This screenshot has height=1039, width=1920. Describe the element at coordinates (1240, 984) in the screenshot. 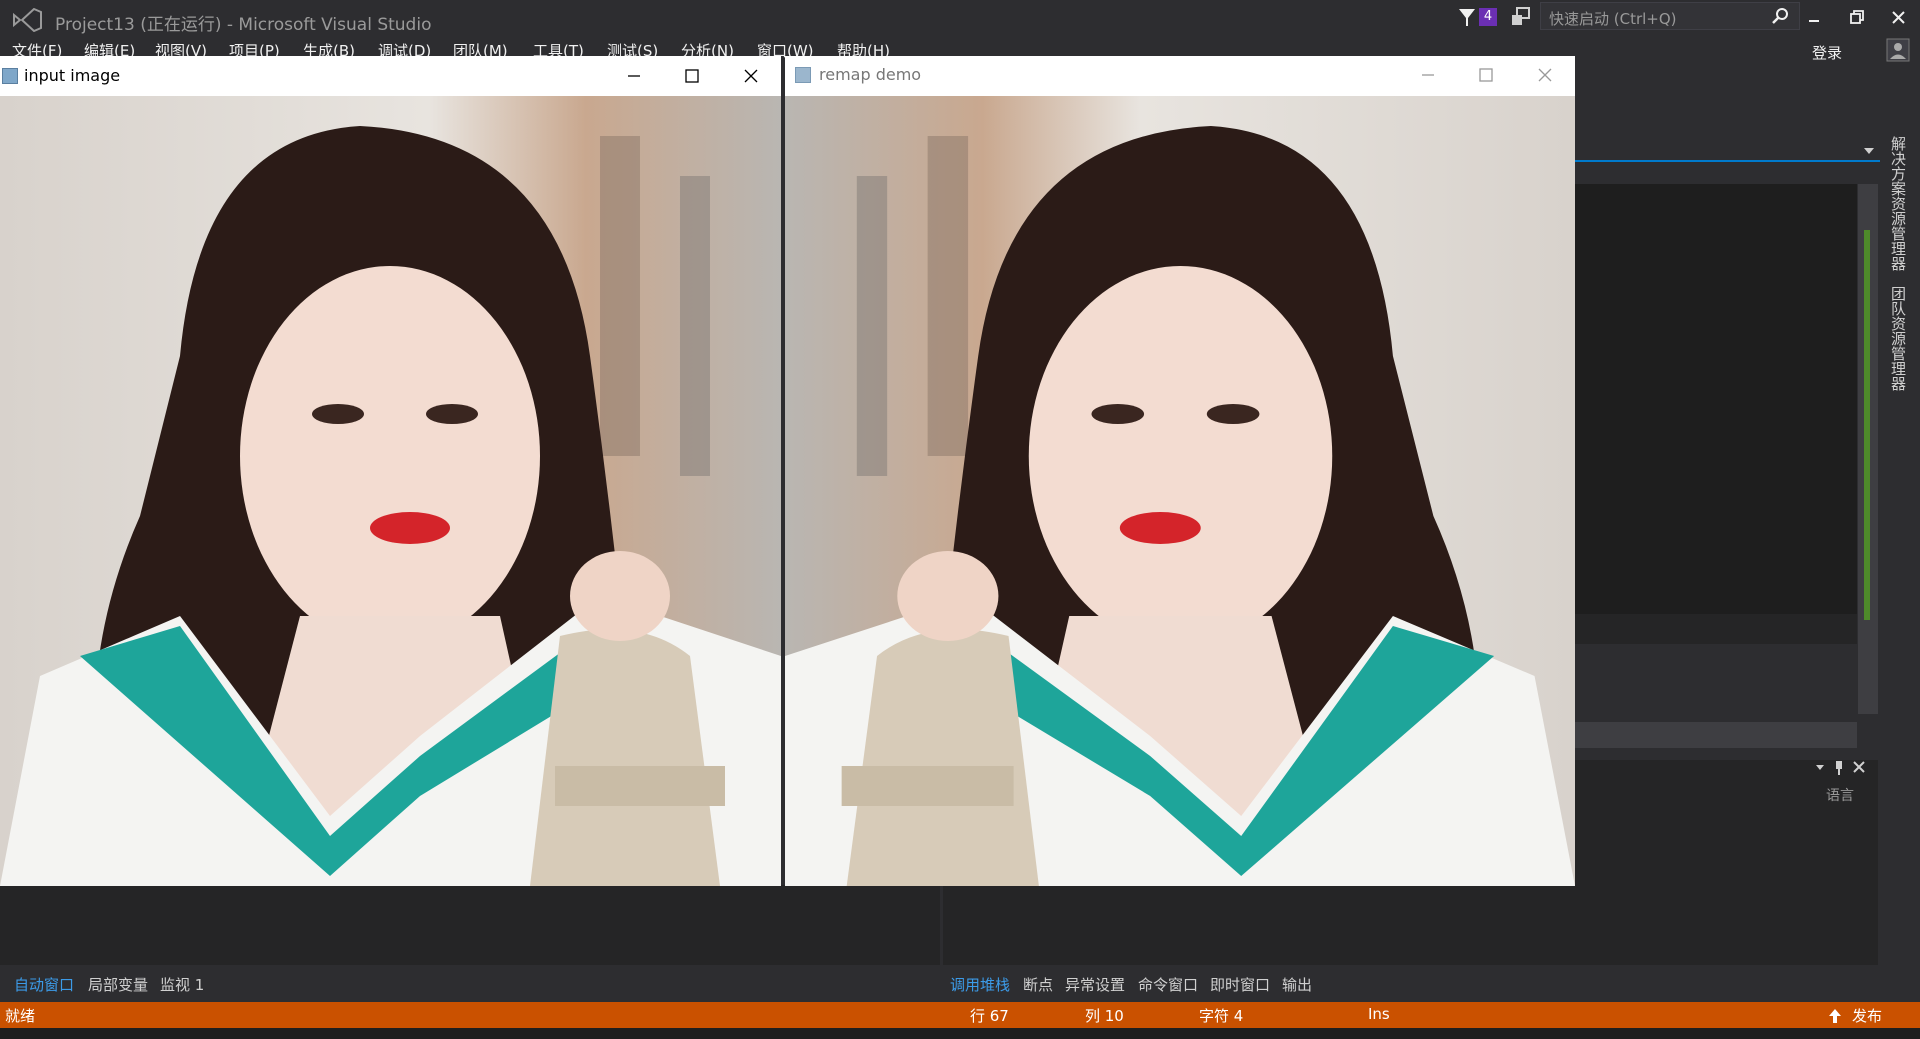

I see `tab-immediate-window: 即时窗口` at that location.